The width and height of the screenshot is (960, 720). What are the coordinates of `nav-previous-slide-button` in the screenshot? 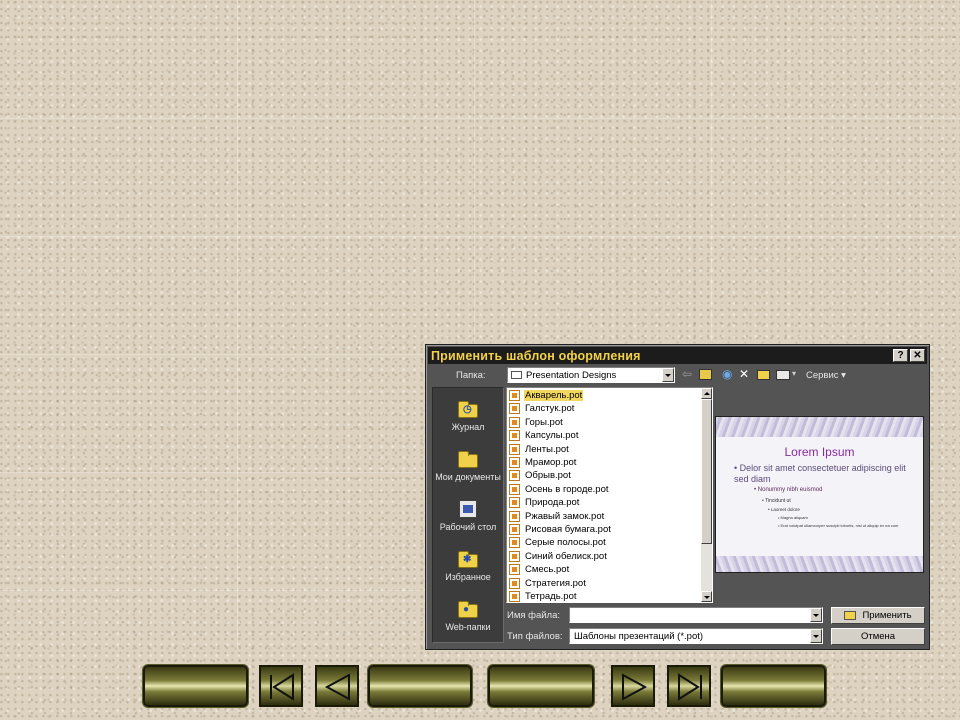 It's located at (337, 686).